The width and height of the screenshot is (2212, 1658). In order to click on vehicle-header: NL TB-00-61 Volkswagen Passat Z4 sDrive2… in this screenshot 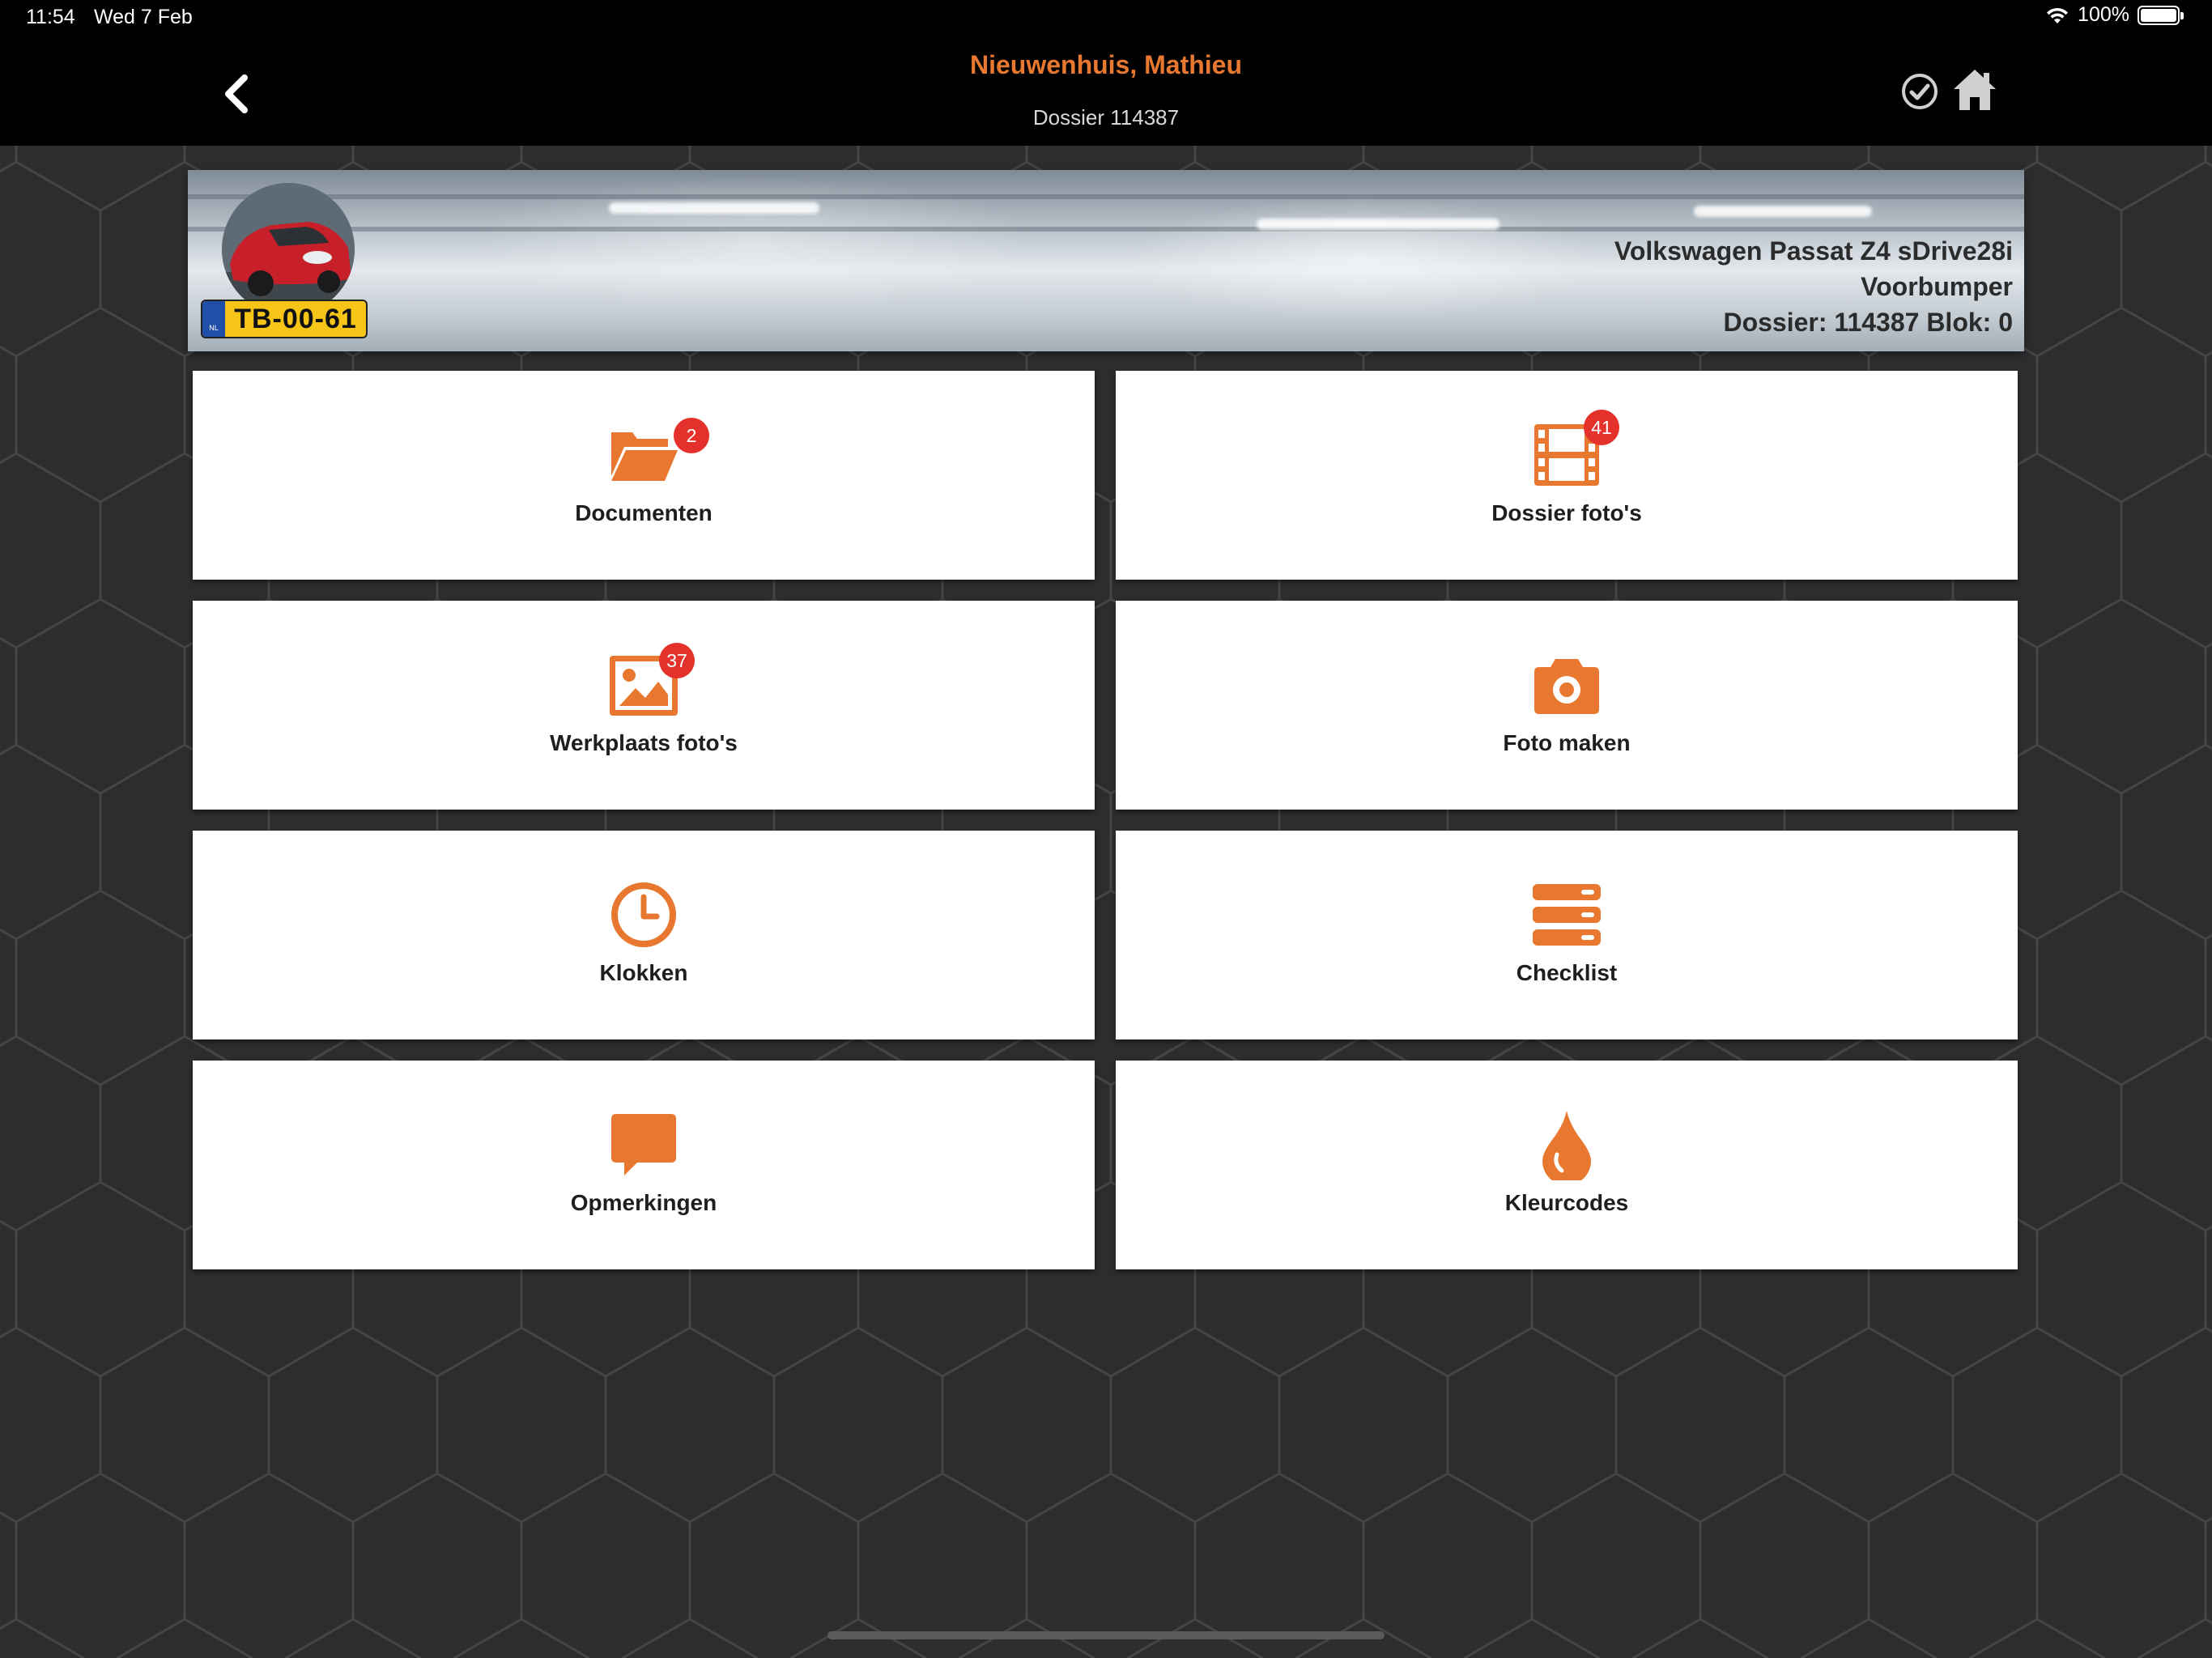, I will do `click(1106, 260)`.